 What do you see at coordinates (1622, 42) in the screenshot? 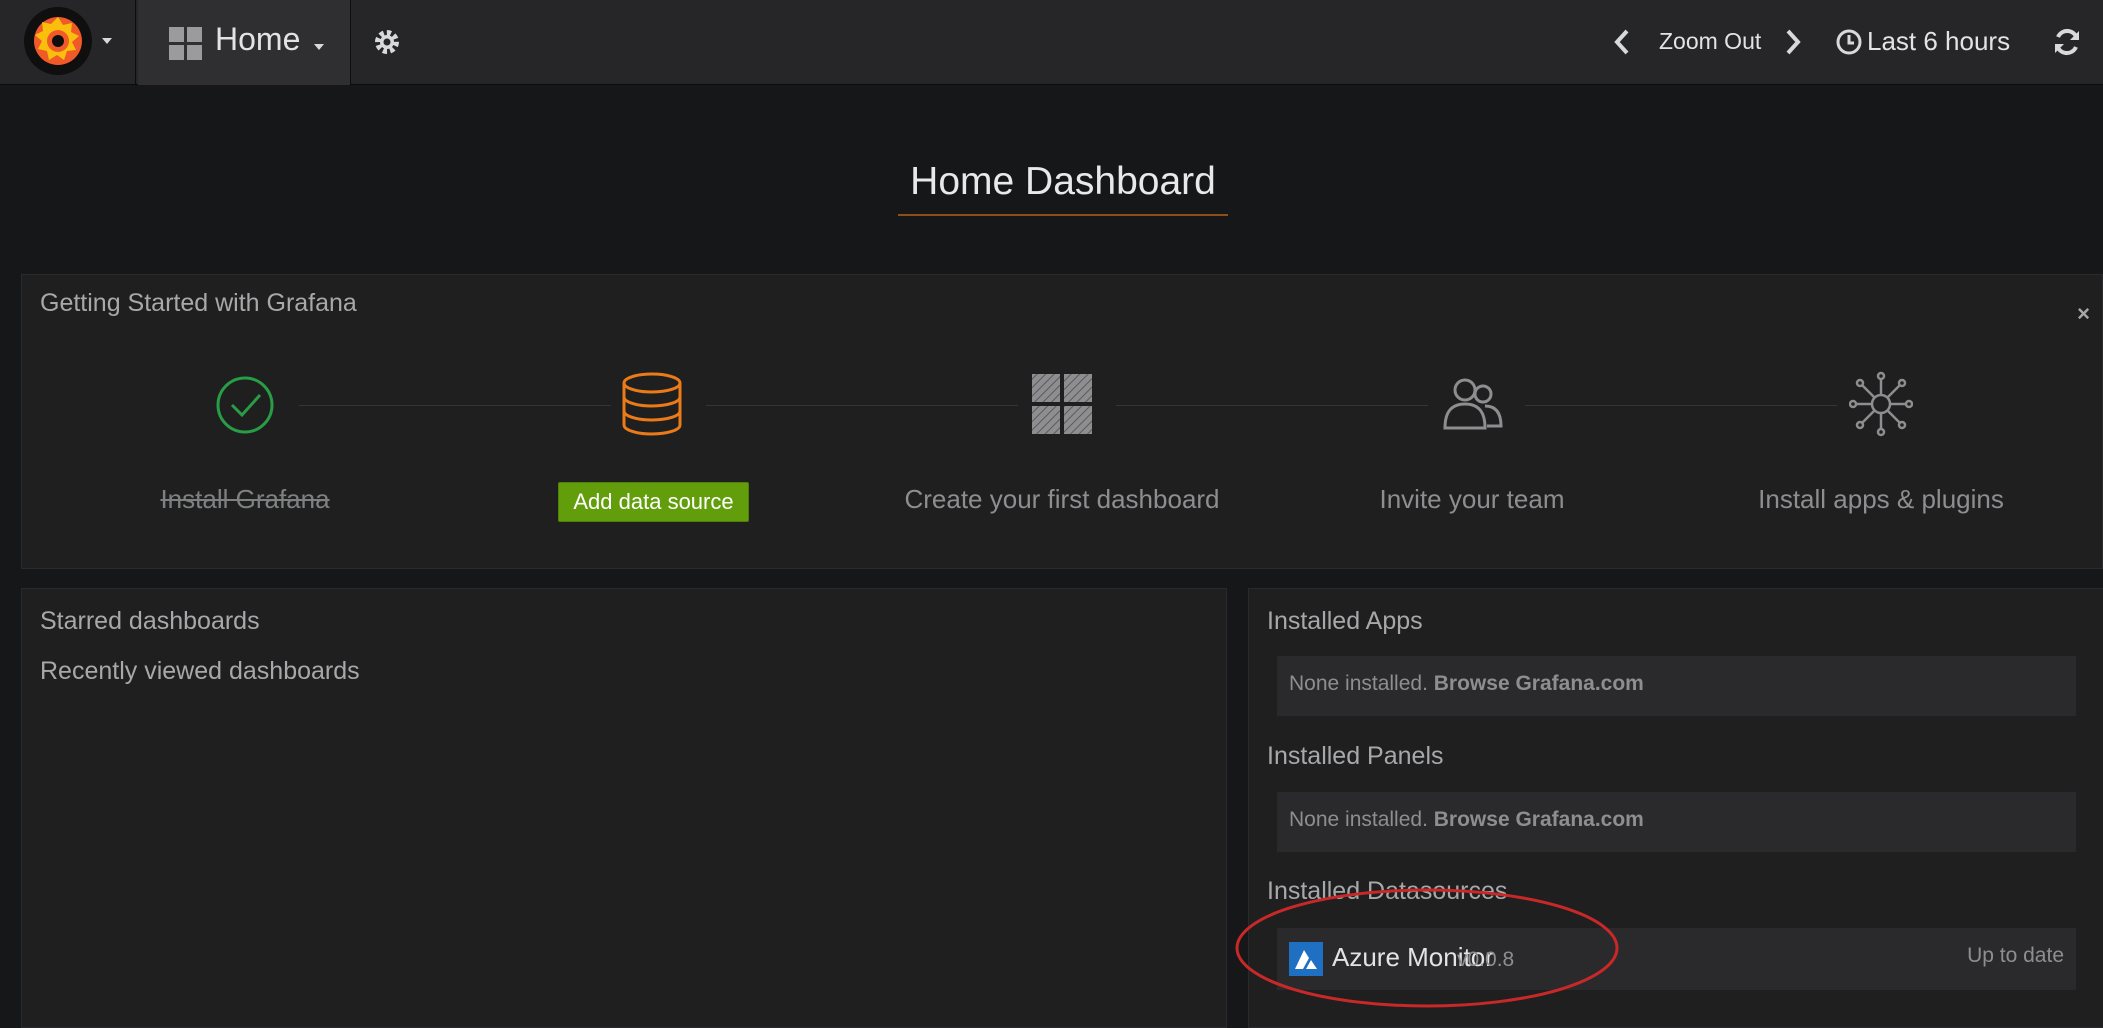
I see `chevron-left-icon` at bounding box center [1622, 42].